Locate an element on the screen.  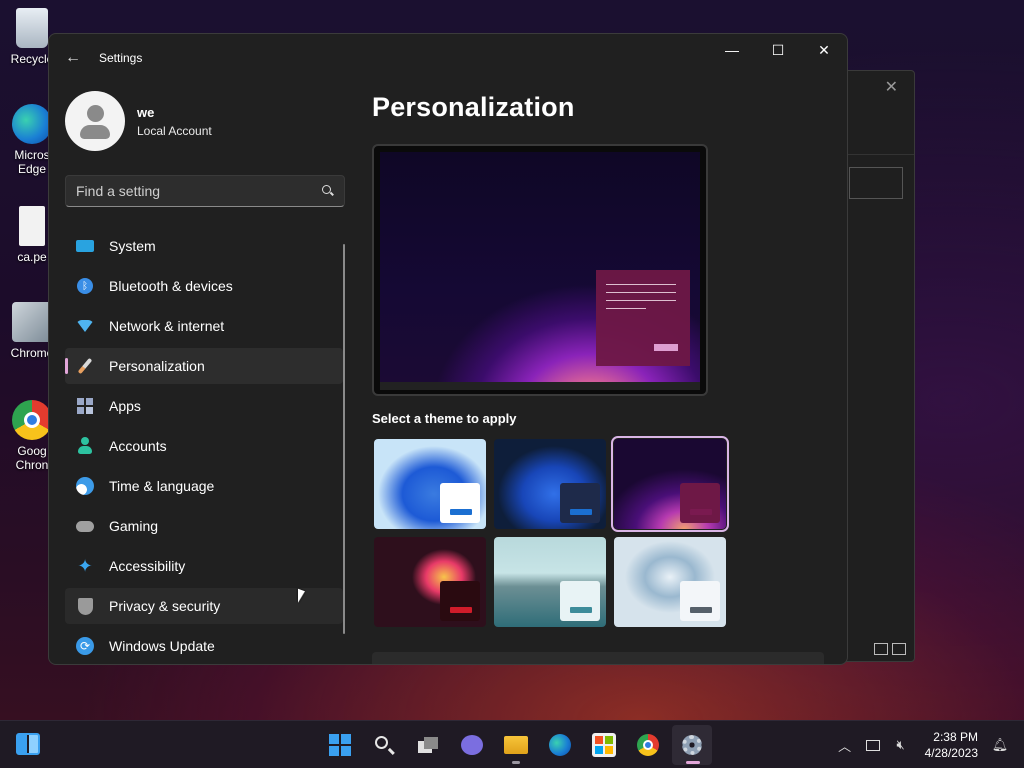
sidebar-item-bluetooth: ᛒ Bluetooth & devices is located at coordinates (204, 286).